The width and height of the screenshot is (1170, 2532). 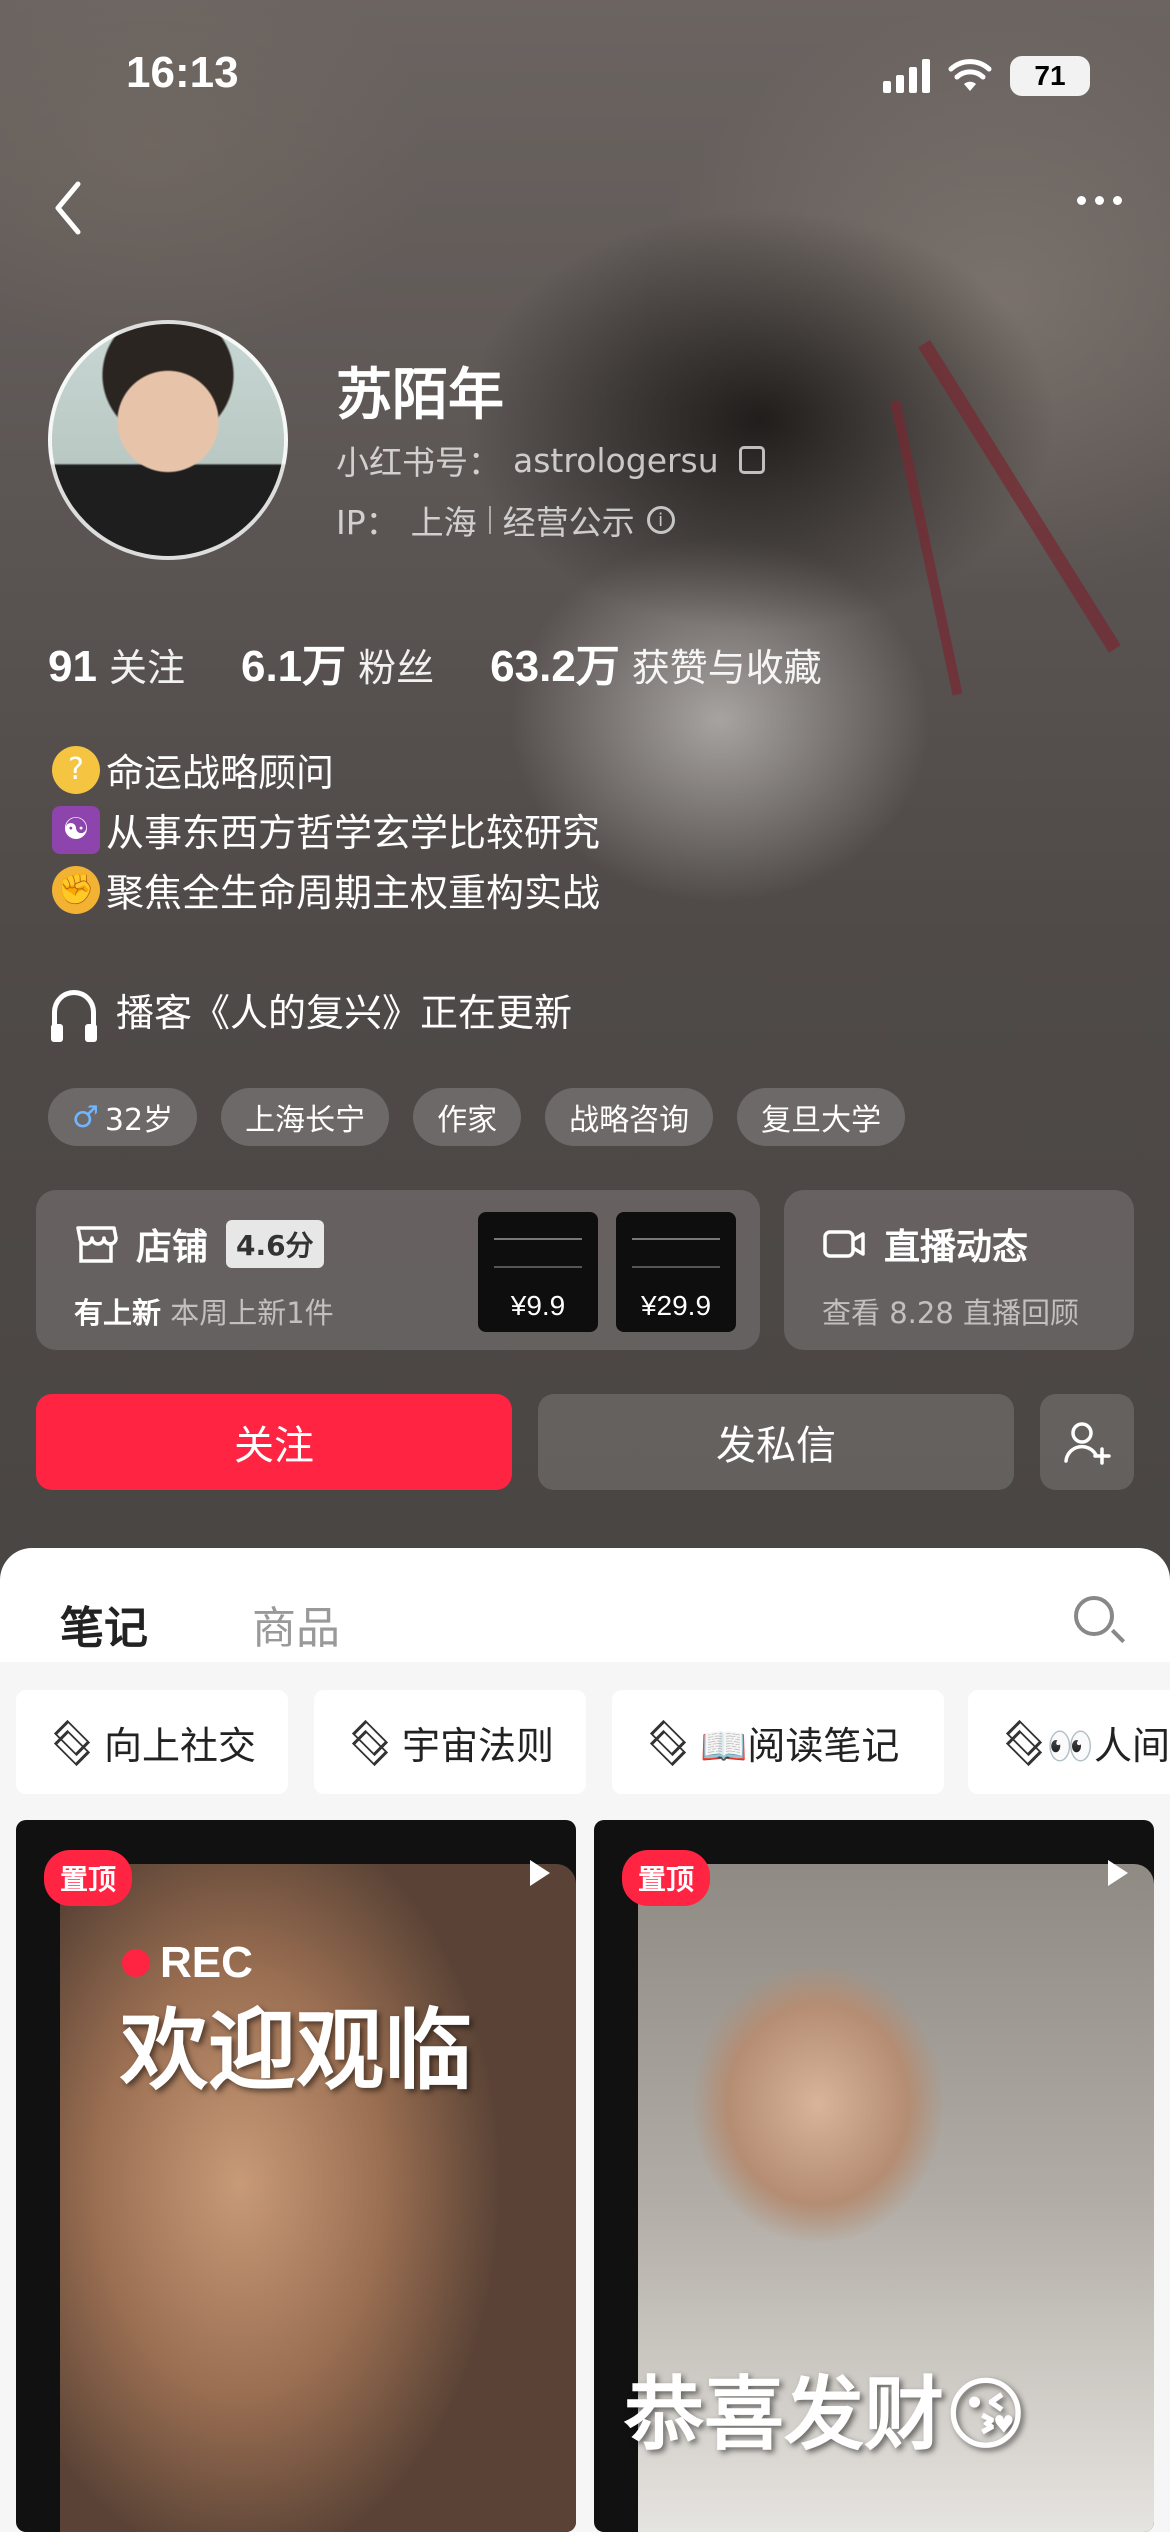 I want to click on collection-item: 📖阅读笔记, so click(x=778, y=1742).